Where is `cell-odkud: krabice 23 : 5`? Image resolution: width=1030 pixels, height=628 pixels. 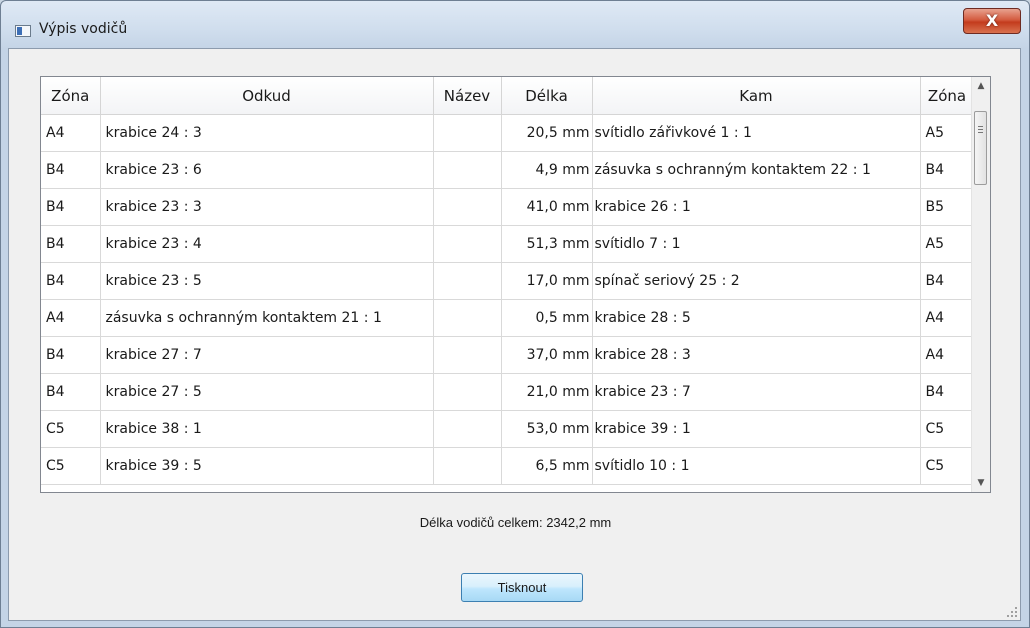
cell-odkud: krabice 23 : 5 is located at coordinates (267, 281).